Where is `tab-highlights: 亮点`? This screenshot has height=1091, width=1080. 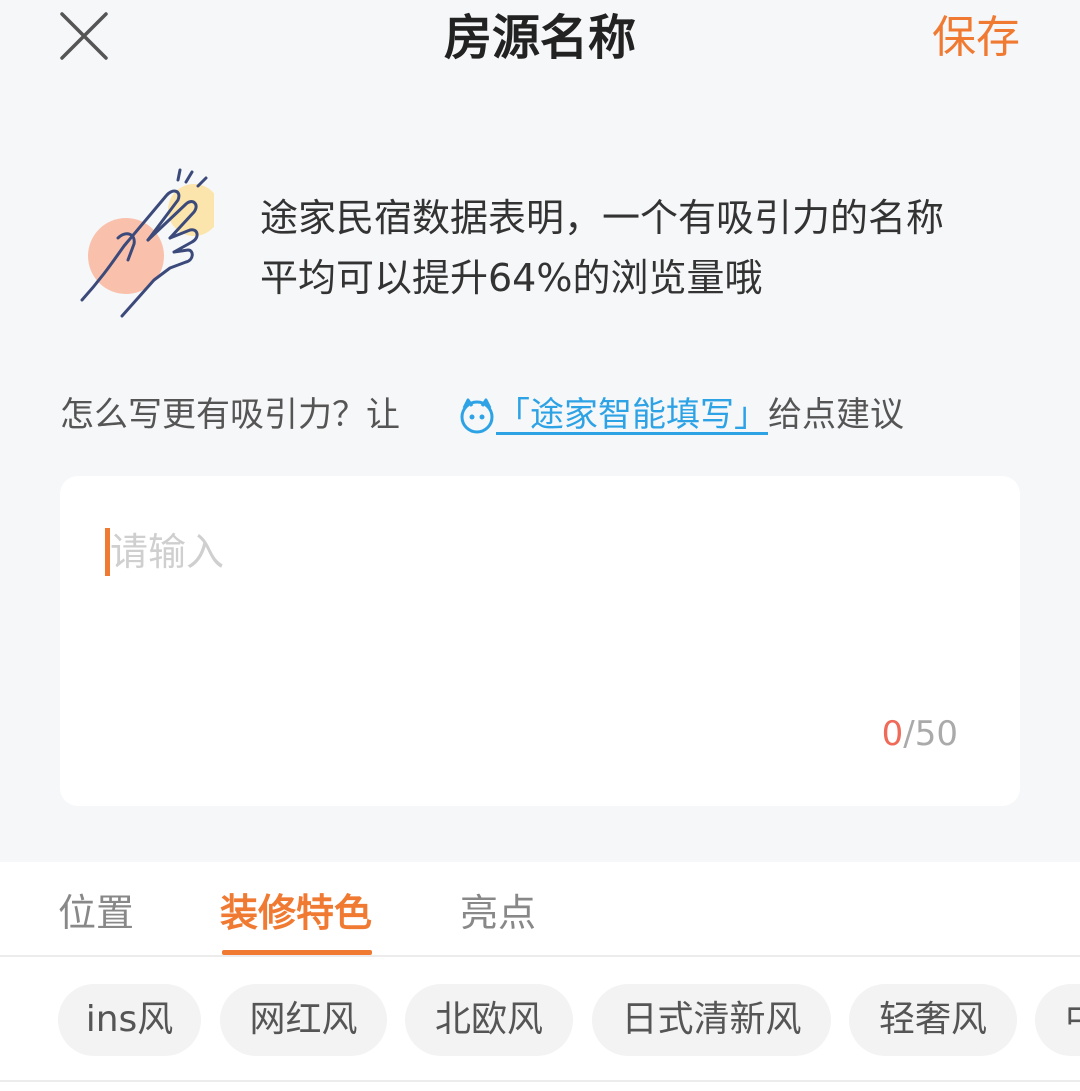 tab-highlights: 亮点 is located at coordinates (498, 913).